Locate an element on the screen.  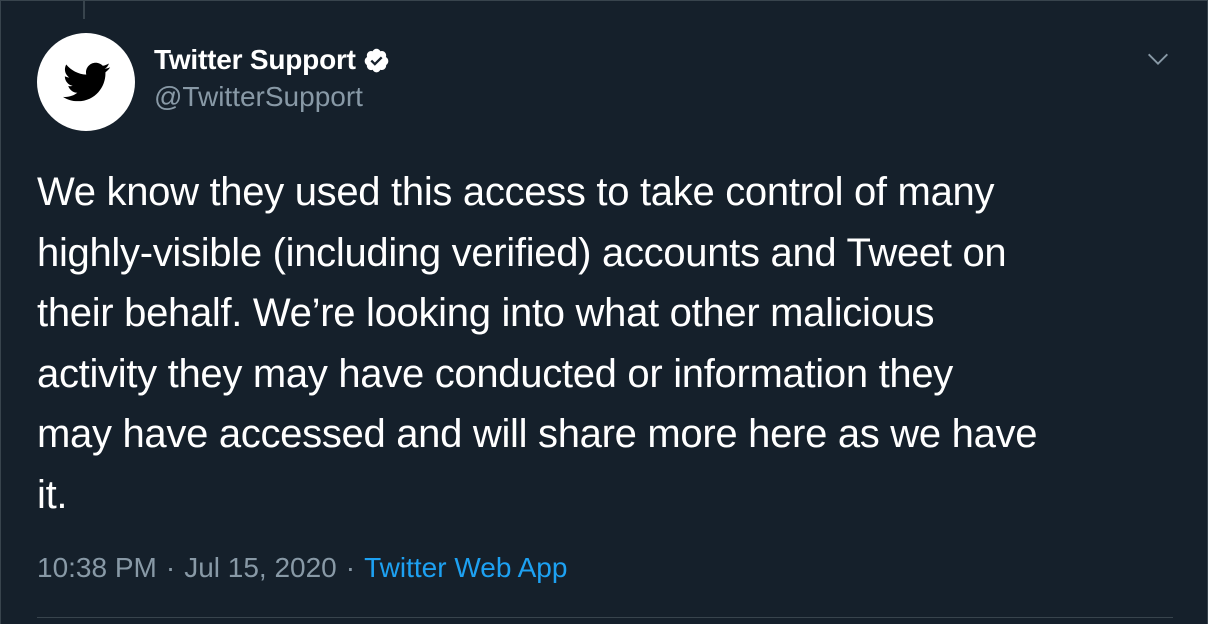
tweet-date: Jul 15, 2020 is located at coordinates (260, 568).